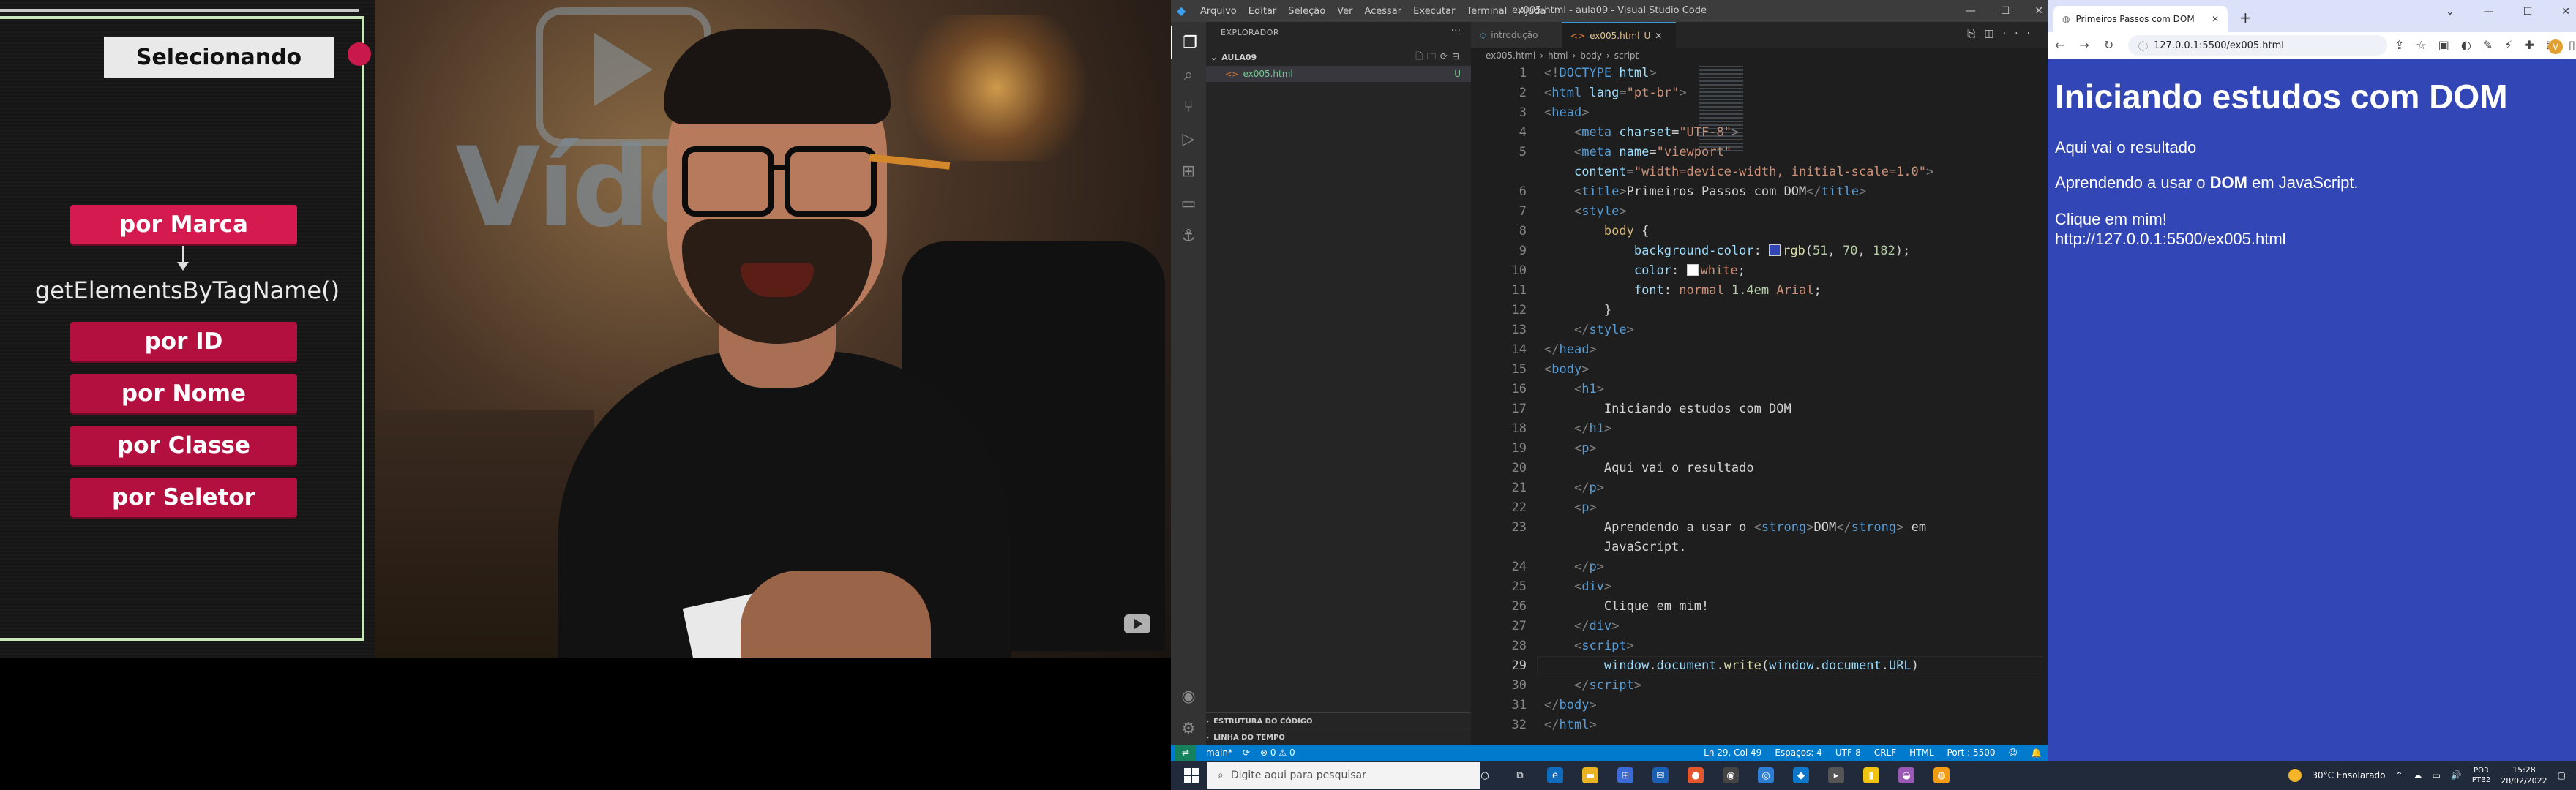 The height and width of the screenshot is (790, 2576). Describe the element at coordinates (2399, 775) in the screenshot. I see `tray-chevron-icon: ⌃` at that location.